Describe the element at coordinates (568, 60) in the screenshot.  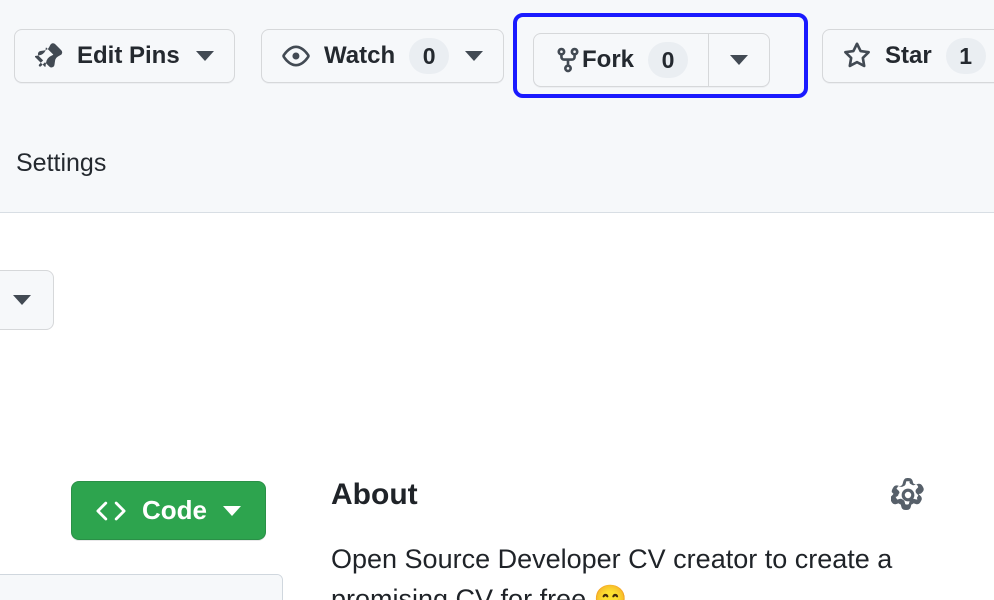
I see `repo-forked-icon` at that location.